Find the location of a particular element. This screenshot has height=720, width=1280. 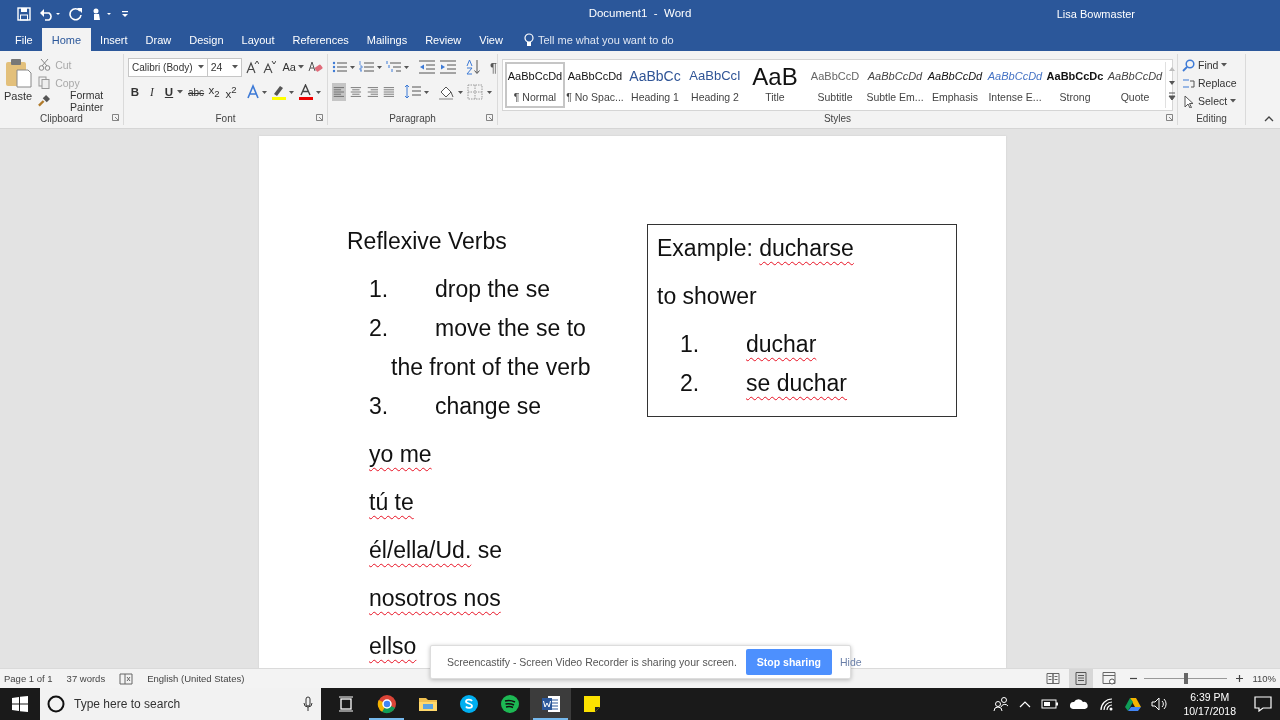

find-button: Find is located at coordinates (1211, 65).